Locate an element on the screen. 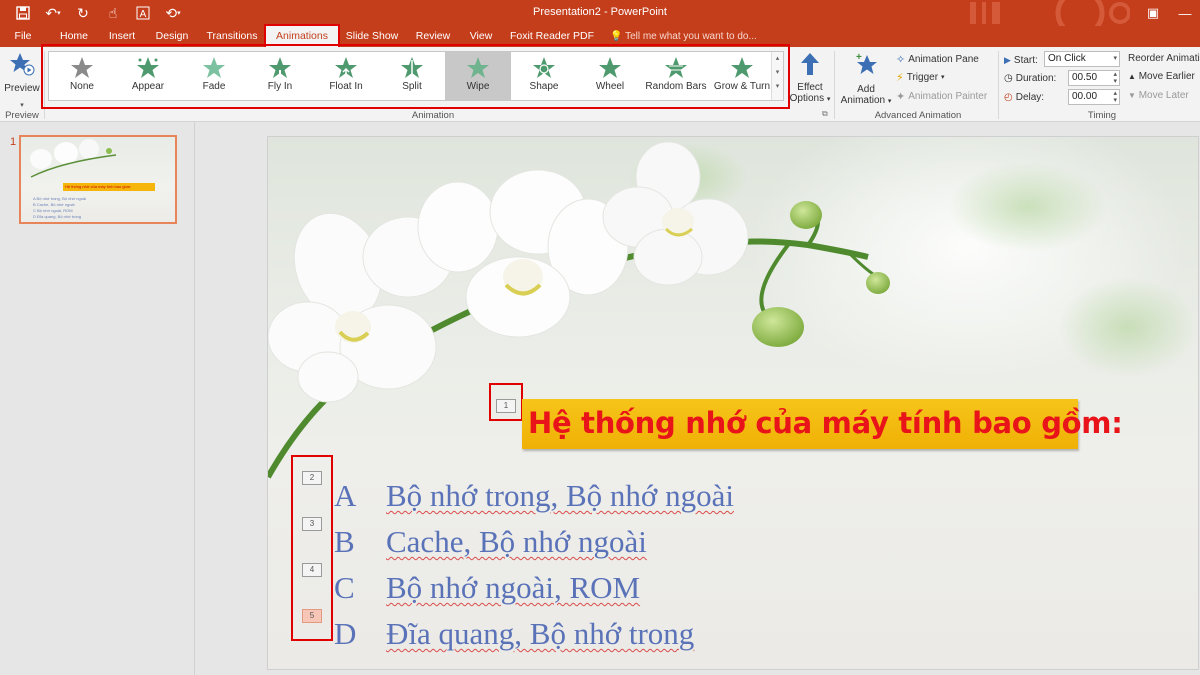 This screenshot has width=1200, height=675. preview-star-icon is located at coordinates (22, 64).